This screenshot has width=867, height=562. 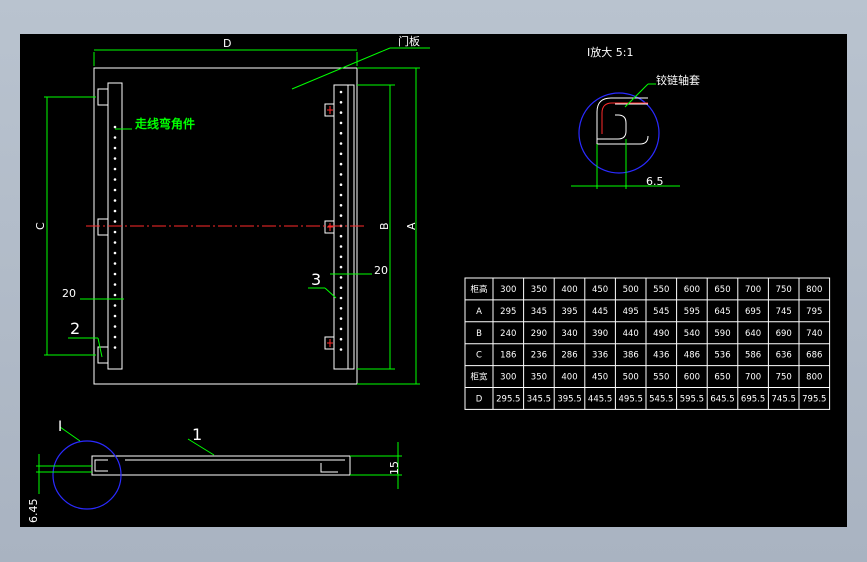 What do you see at coordinates (103, 355) in the screenshot?
I see `left-tab-bottom` at bounding box center [103, 355].